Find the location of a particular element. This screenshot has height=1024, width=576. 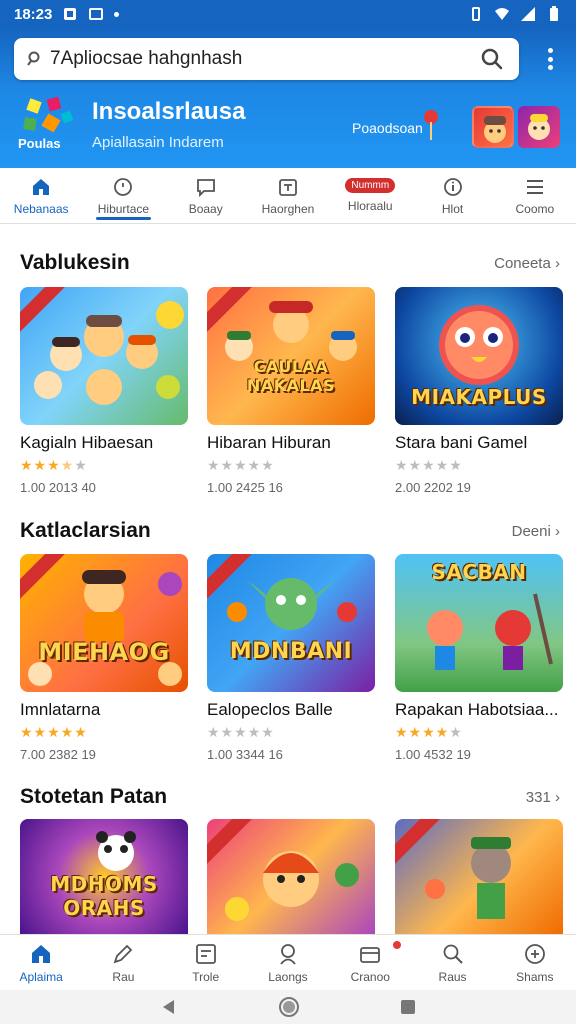

search-bar is located at coordinates (266, 59).